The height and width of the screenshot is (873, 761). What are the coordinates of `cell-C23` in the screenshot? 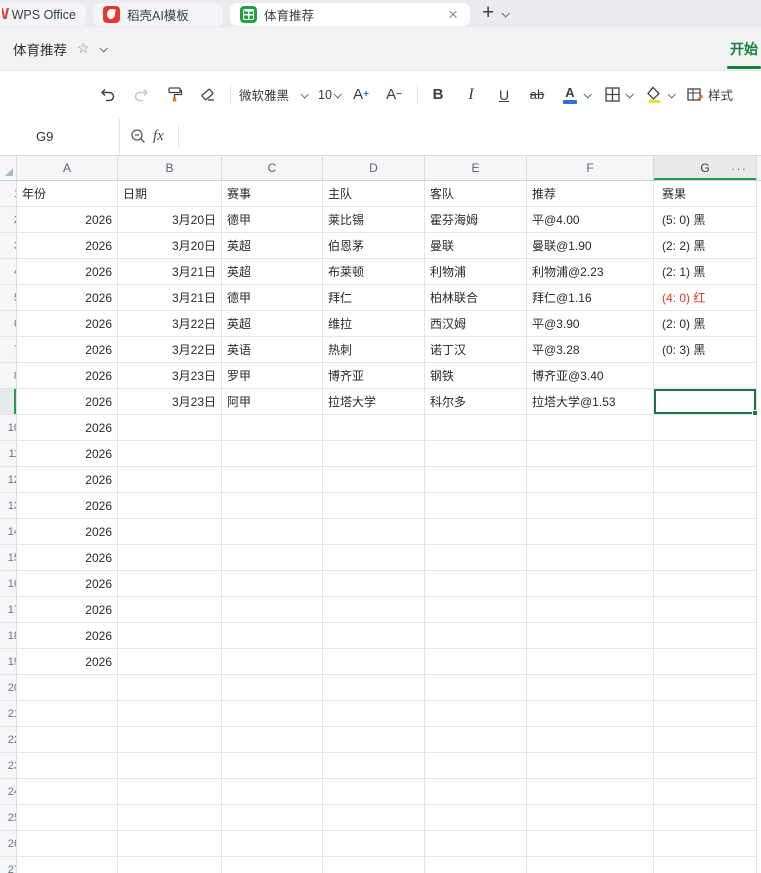 It's located at (272, 766).